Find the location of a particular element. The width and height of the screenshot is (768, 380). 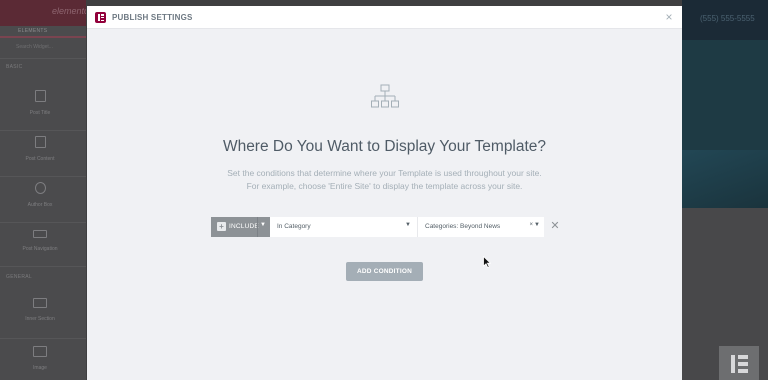

modal-header: PUBLISH SETTINGS × is located at coordinates (384, 17).